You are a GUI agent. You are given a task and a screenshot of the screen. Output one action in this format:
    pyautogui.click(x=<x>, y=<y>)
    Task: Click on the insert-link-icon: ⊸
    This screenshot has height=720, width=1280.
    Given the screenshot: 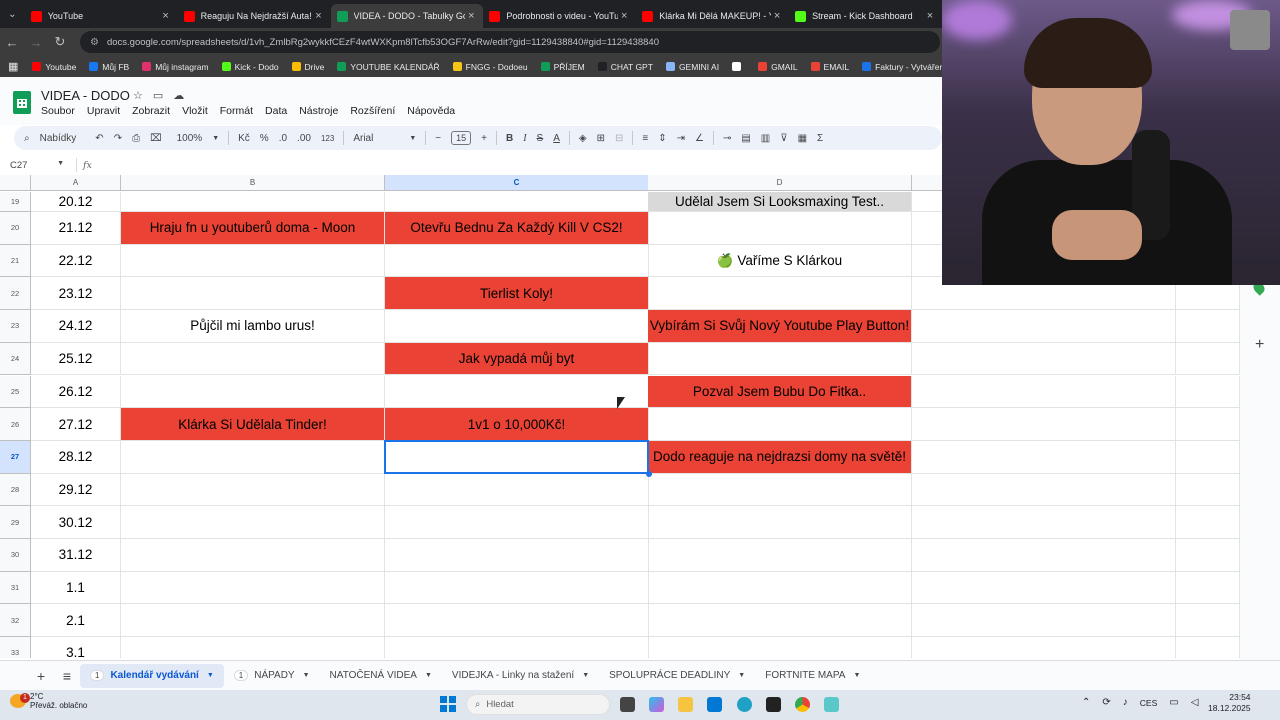 What is the action you would take?
    pyautogui.click(x=727, y=138)
    